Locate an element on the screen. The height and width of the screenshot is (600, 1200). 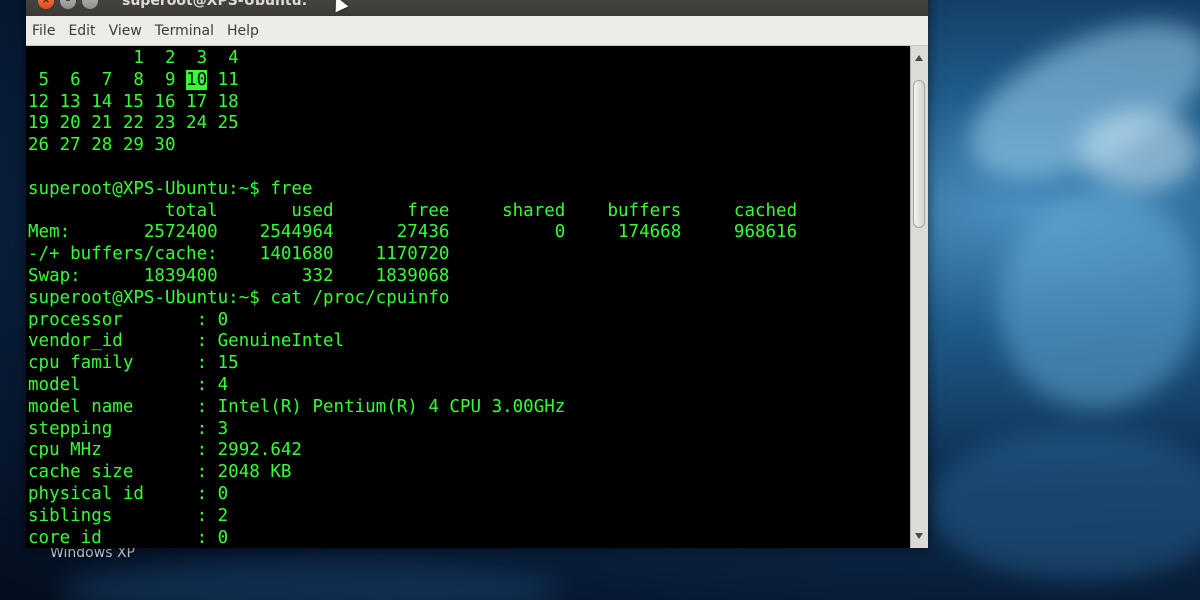
scroll-down-arrow-icon is located at coordinates (919, 536).